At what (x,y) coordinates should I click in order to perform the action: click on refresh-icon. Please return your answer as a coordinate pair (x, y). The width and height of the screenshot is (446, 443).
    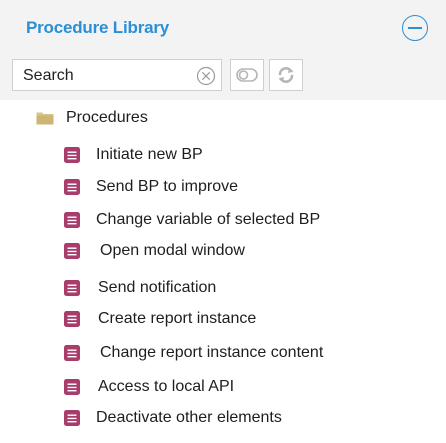
    Looking at the image, I should click on (286, 75).